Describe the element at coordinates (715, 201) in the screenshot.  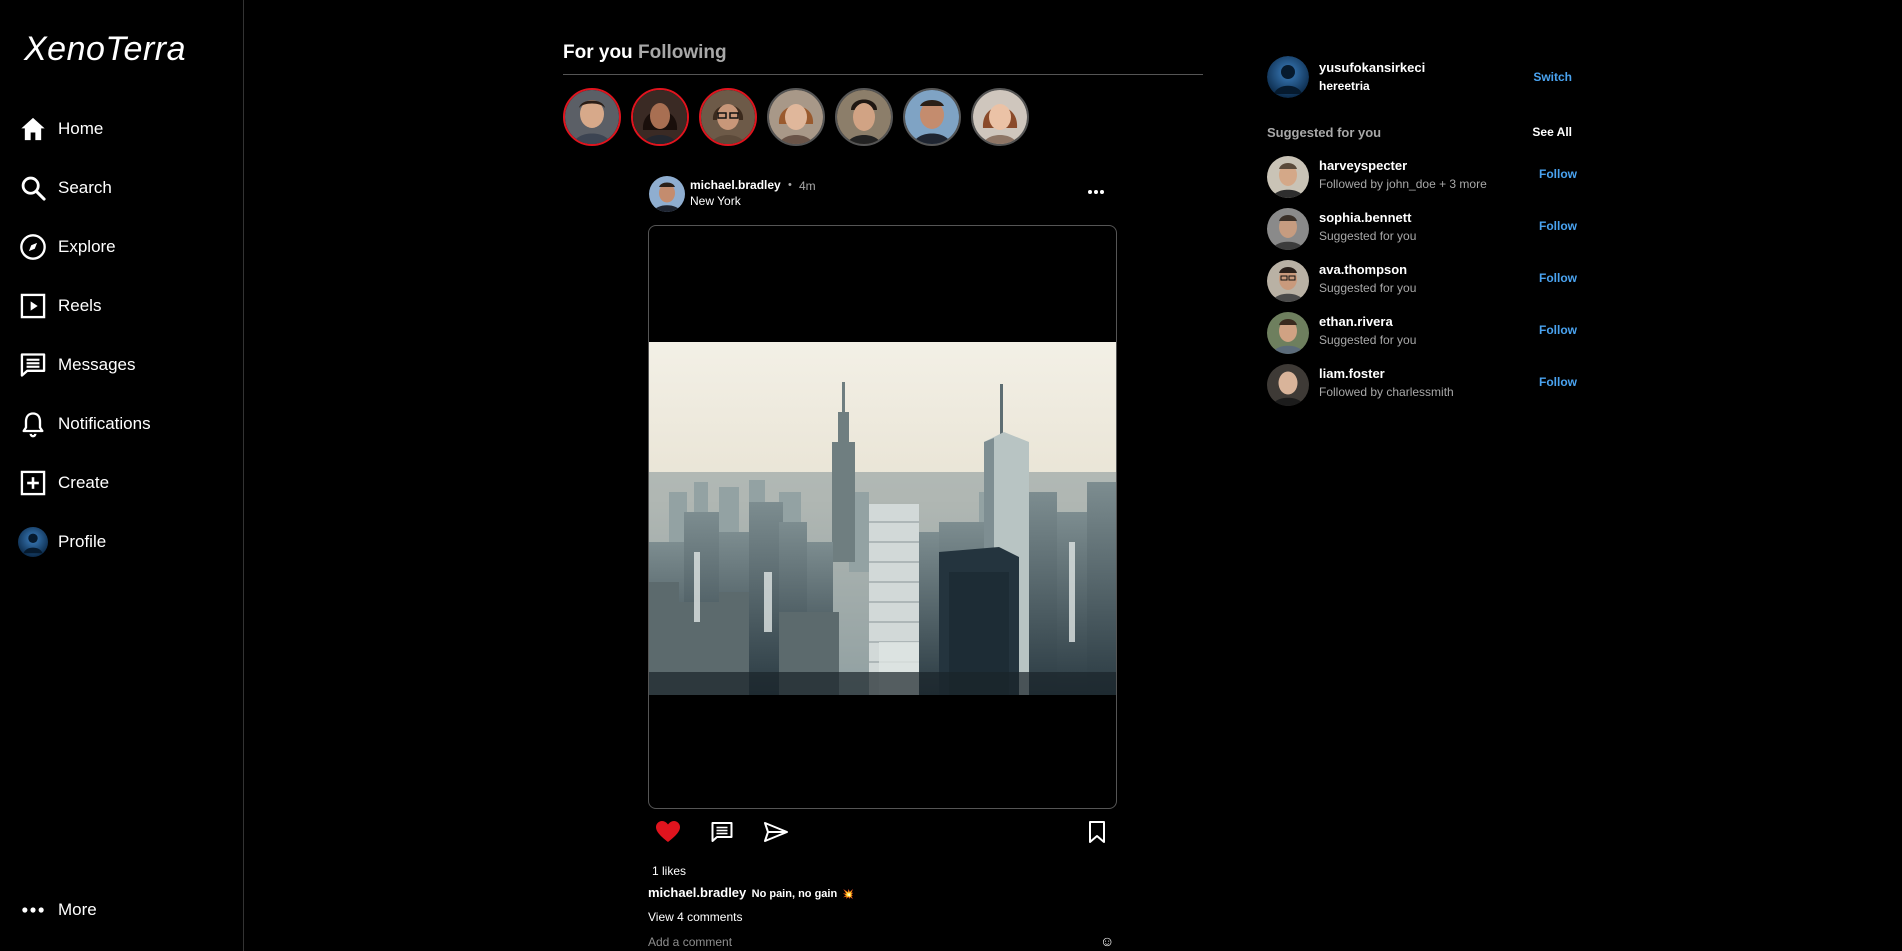
I see `post-location: New York` at that location.